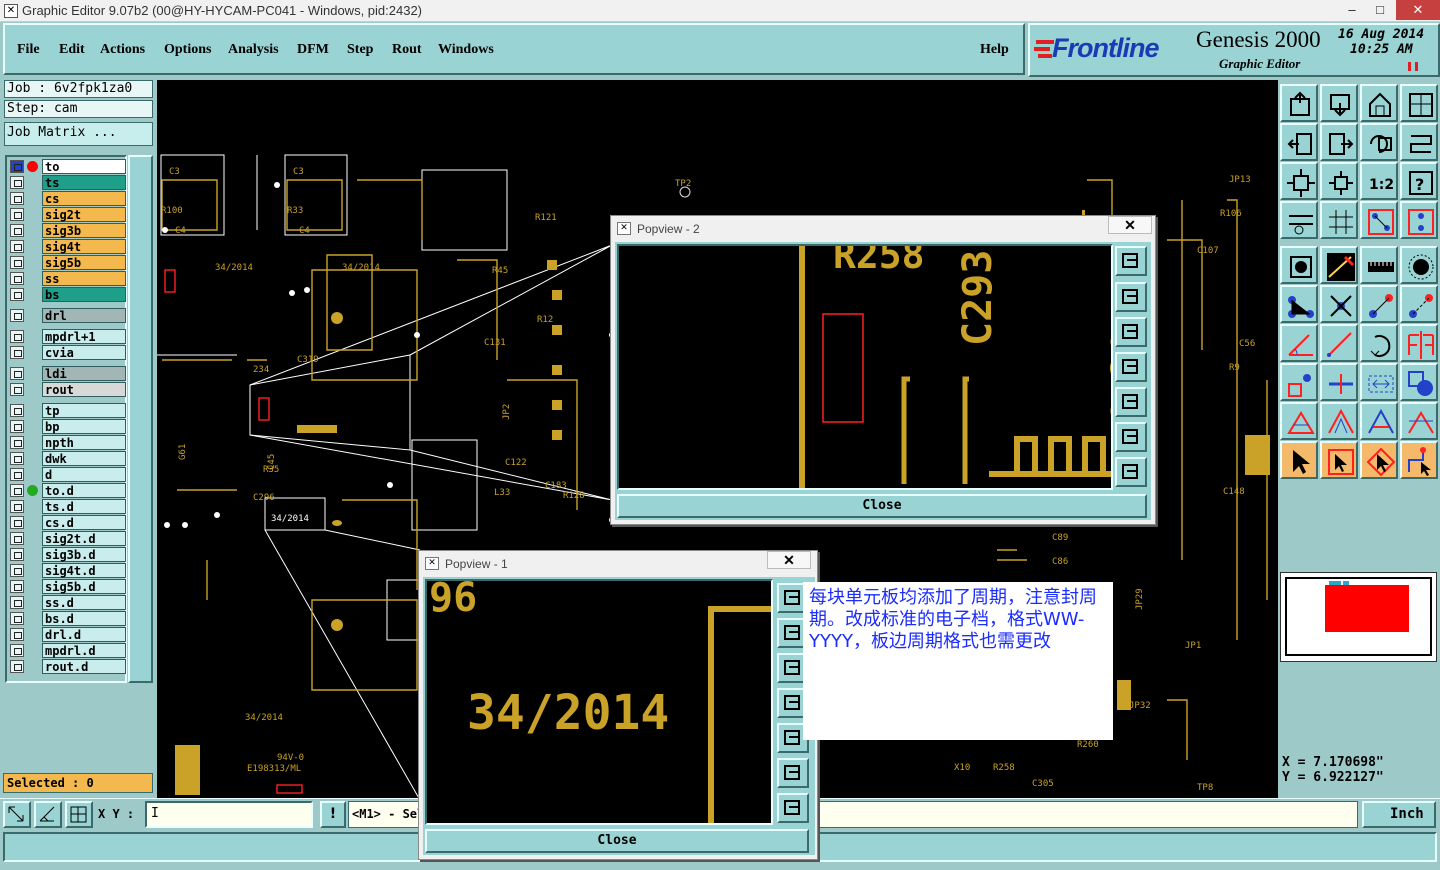  Describe the element at coordinates (333, 814) in the screenshot. I see `exclaim-button: !` at that location.